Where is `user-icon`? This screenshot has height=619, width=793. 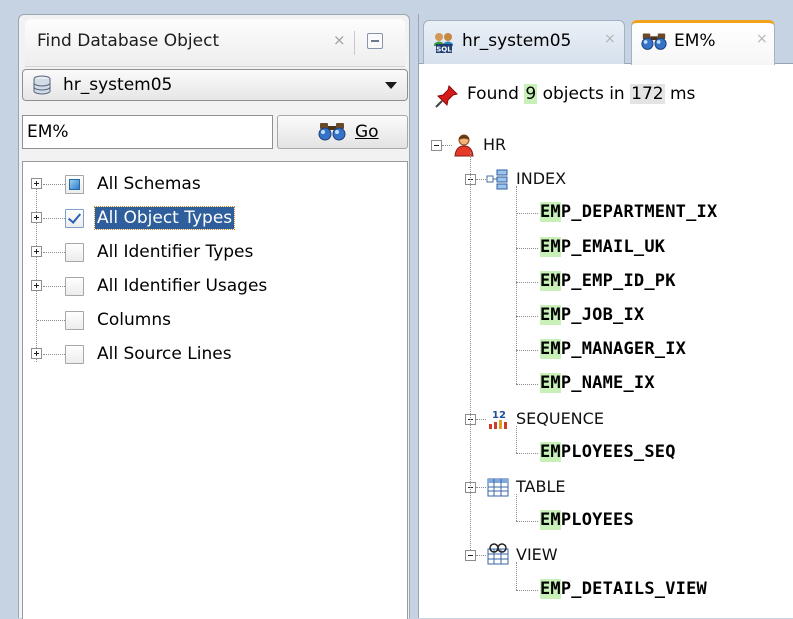 user-icon is located at coordinates (464, 145).